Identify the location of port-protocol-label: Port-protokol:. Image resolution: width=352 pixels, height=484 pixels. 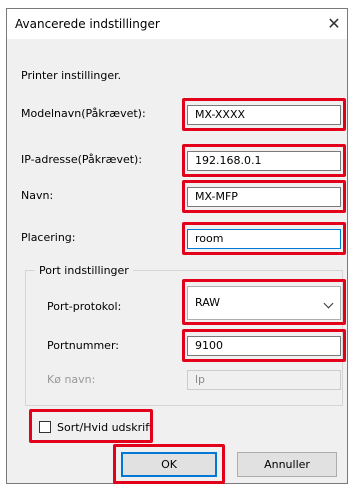
(84, 306).